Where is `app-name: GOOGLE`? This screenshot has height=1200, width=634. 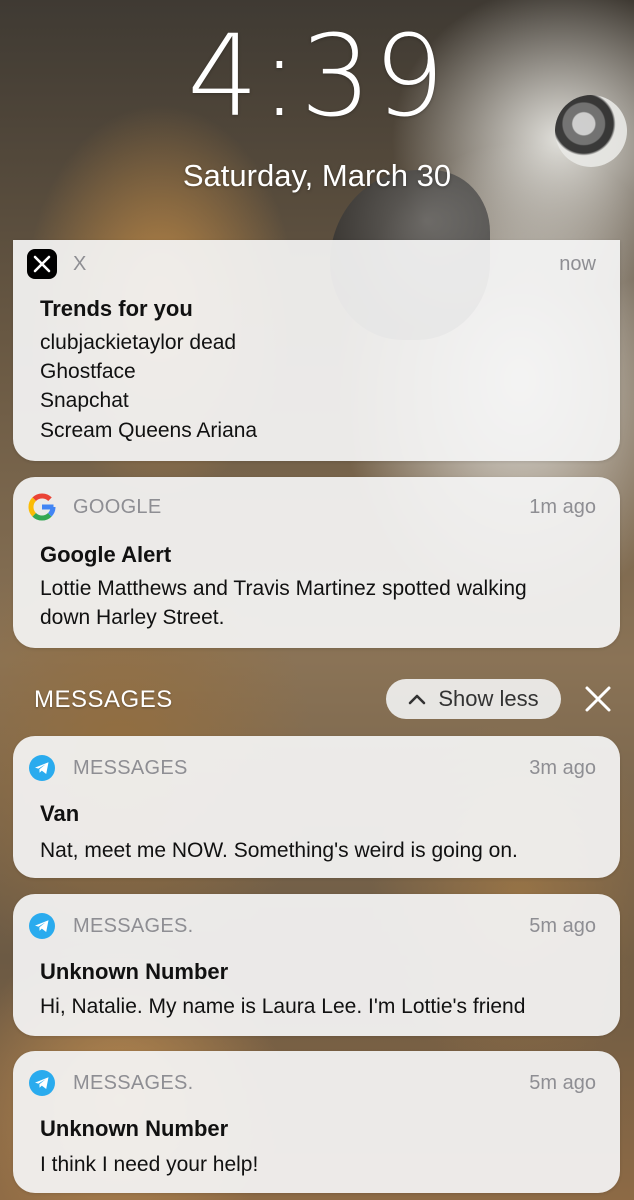 app-name: GOOGLE is located at coordinates (117, 506).